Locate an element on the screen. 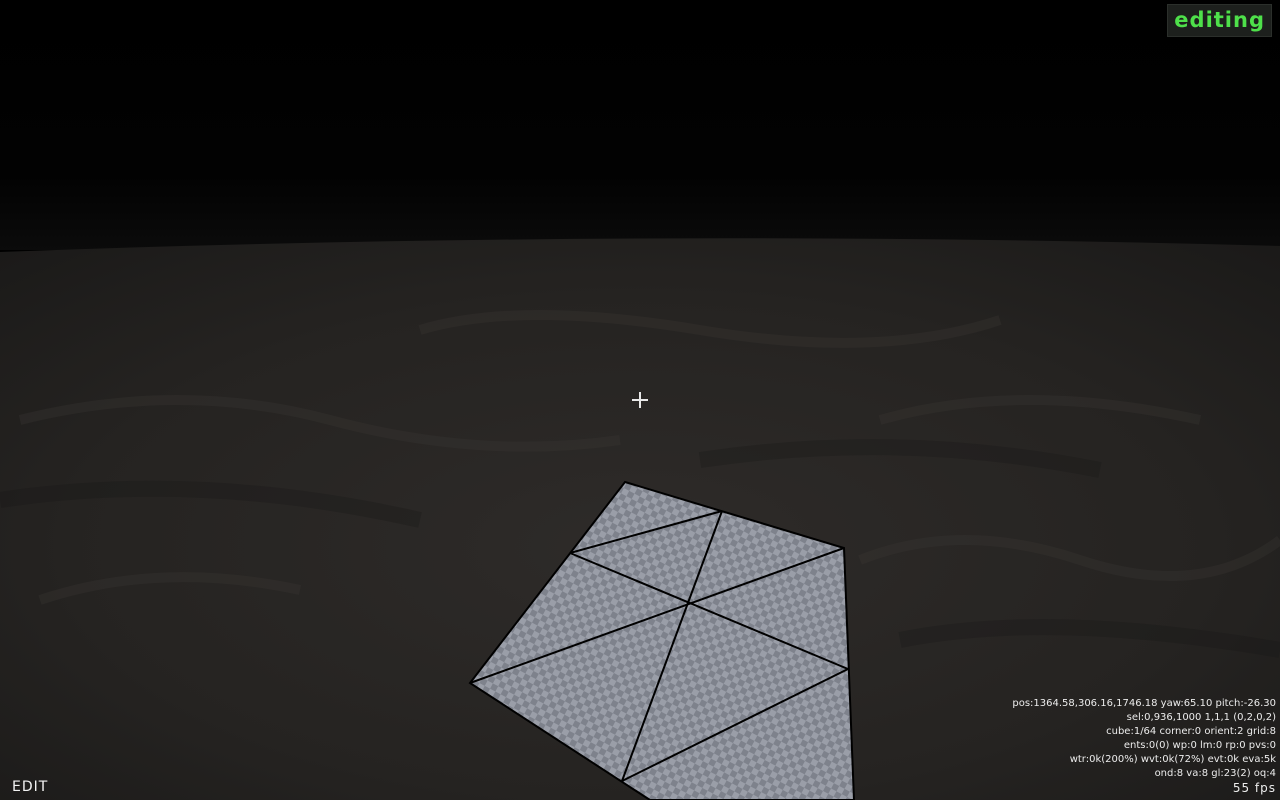  selection-readout: sel:0,936,1000 1,1,1 (0,2,0,2) is located at coordinates (1201, 717).